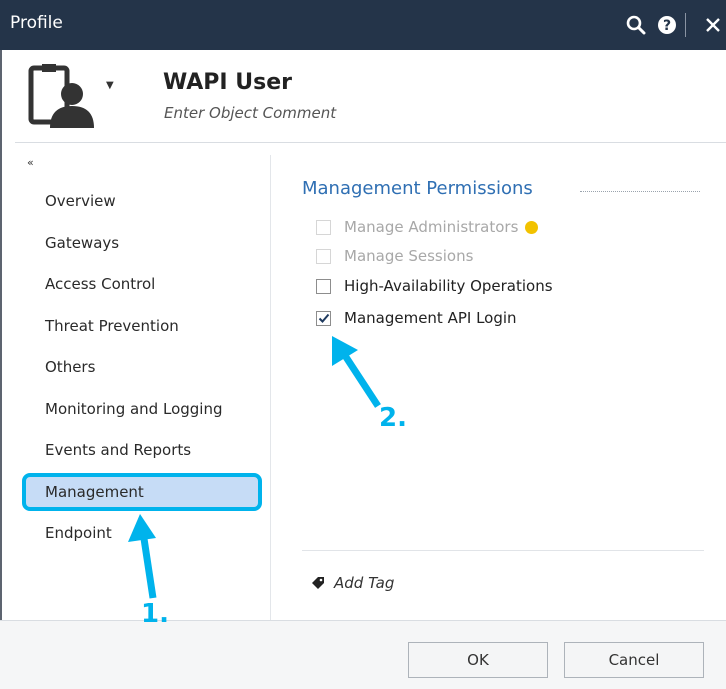 Image resolution: width=726 pixels, height=689 pixels. I want to click on sidebar-item-others: Others, so click(70, 367).